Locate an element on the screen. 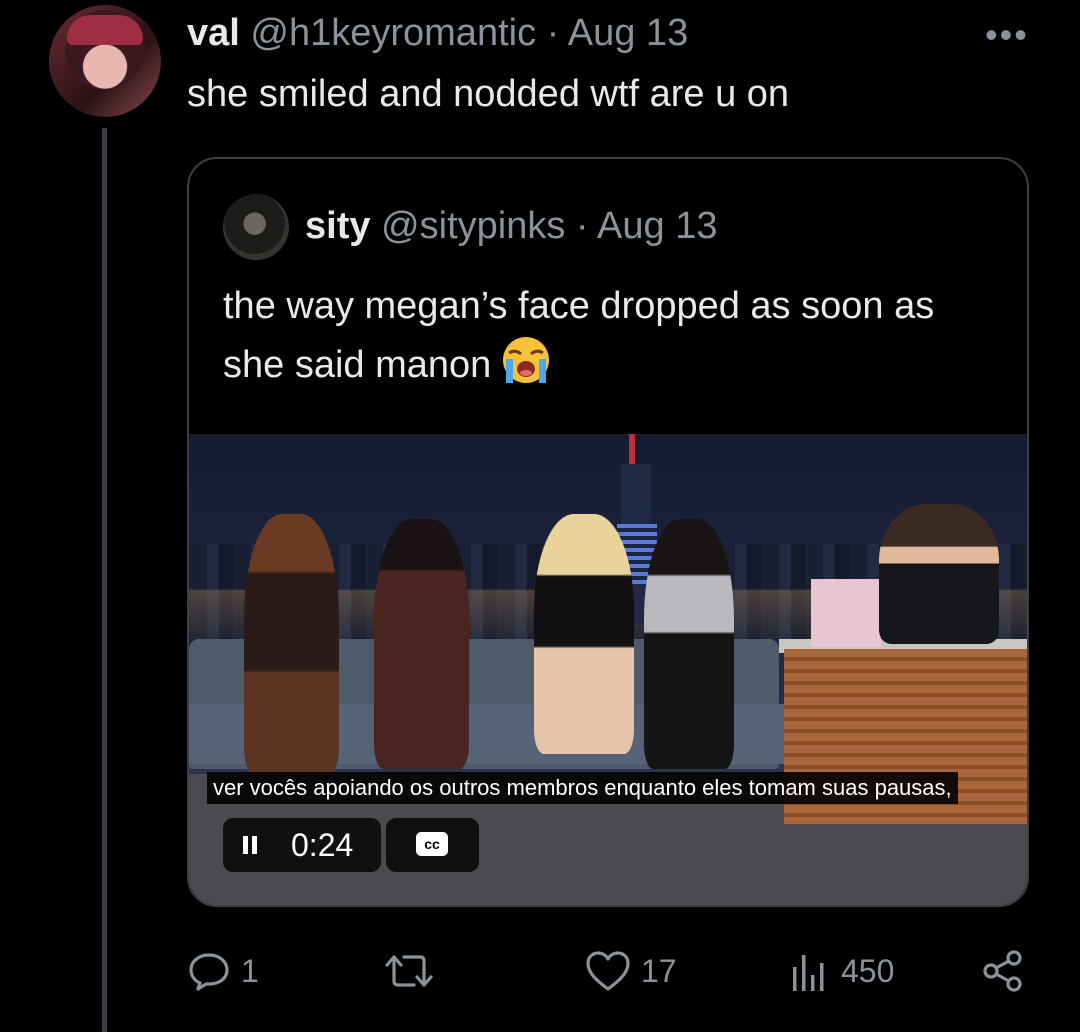 The width and height of the screenshot is (1080, 1032). share-button is located at coordinates (1003, 971).